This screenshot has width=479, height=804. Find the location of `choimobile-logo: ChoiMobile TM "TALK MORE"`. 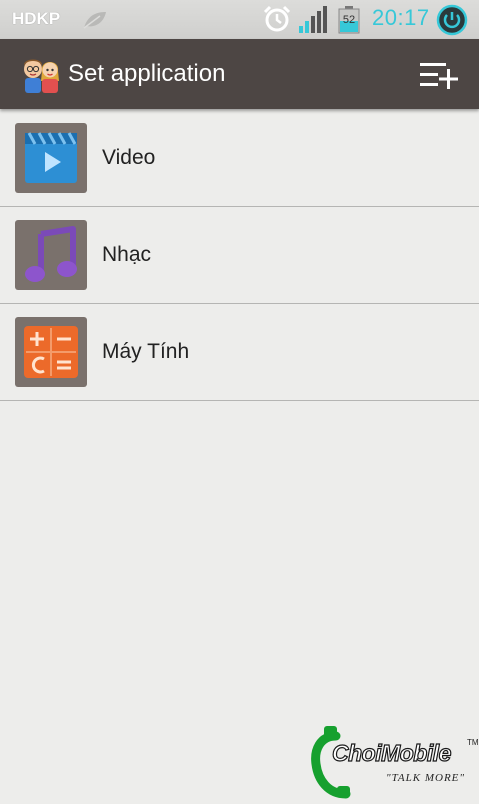

choimobile-logo: ChoiMobile TM "TALK MORE" is located at coordinates (394, 760).